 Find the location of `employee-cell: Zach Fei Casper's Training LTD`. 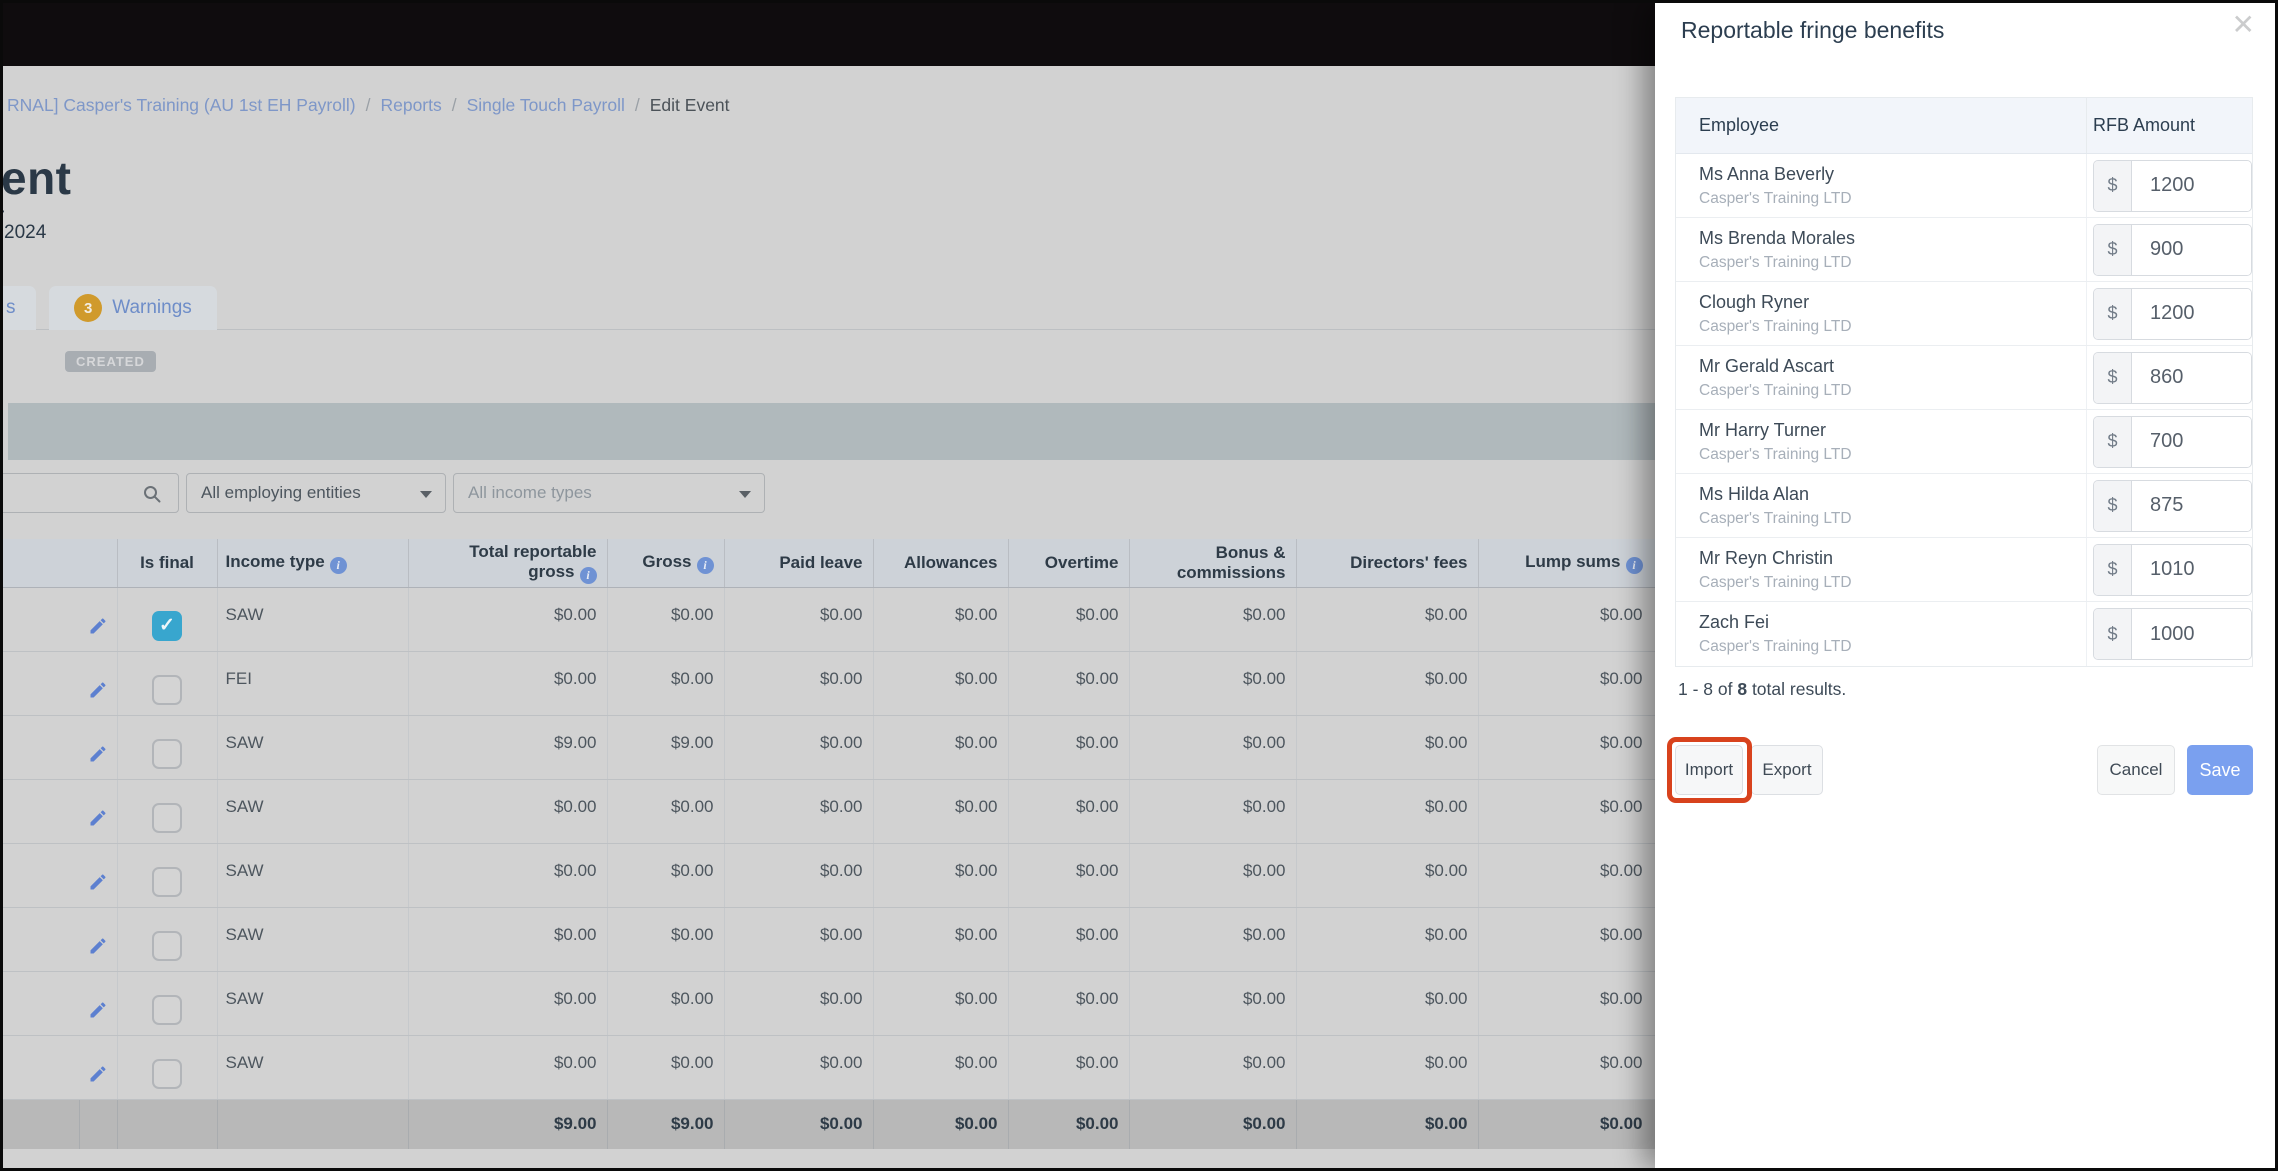

employee-cell: Zach Fei Casper's Training LTD is located at coordinates (1881, 634).